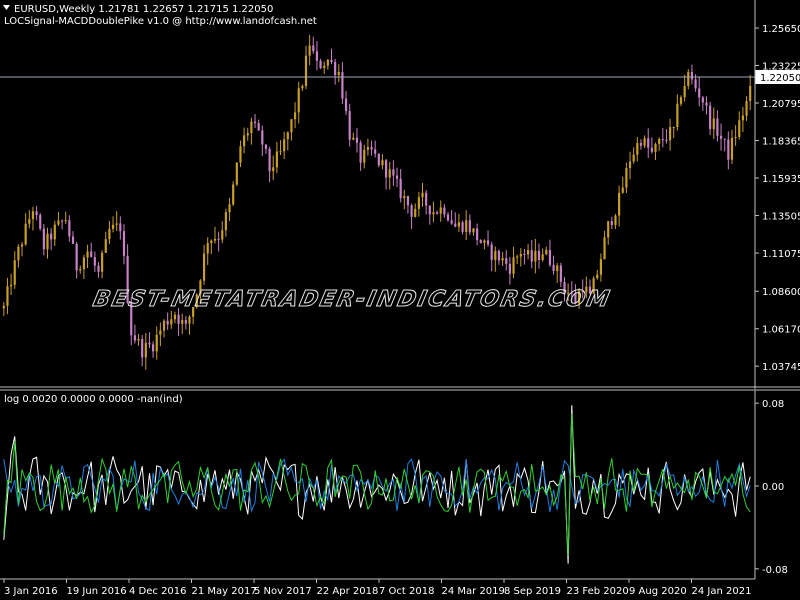  What do you see at coordinates (348, 591) in the screenshot?
I see `time-tick-label: 22 Apr 2018` at bounding box center [348, 591].